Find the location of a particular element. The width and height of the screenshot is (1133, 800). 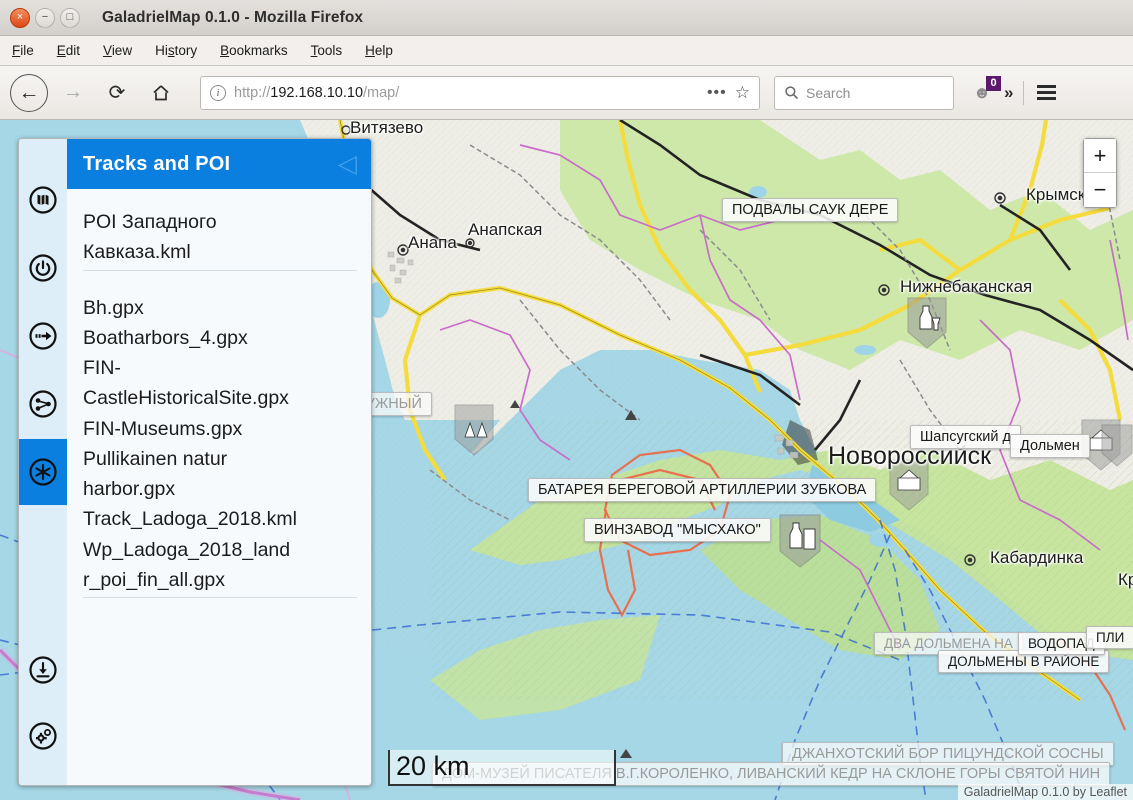

list-item: FIN-Museums.gpx is located at coordinates (220, 429).